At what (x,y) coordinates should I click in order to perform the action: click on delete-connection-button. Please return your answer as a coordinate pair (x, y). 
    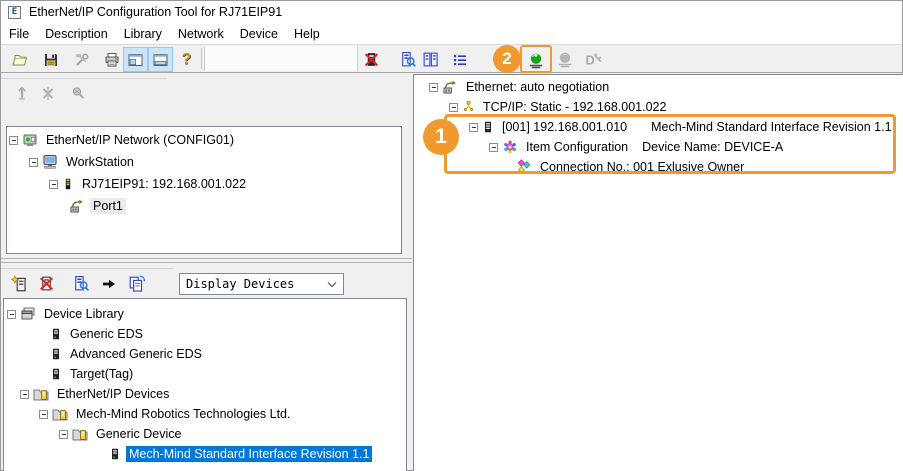
    Looking at the image, I should click on (47, 93).